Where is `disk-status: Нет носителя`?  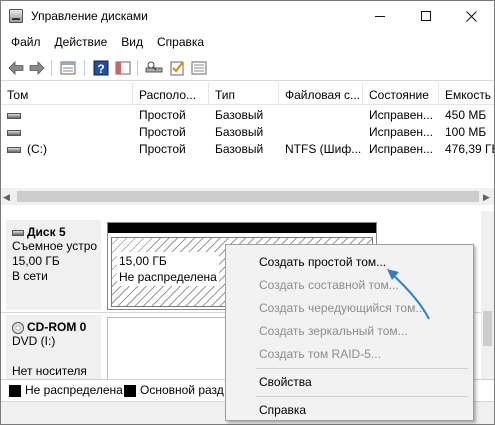
disk-status: Нет носителя is located at coordinates (49, 371).